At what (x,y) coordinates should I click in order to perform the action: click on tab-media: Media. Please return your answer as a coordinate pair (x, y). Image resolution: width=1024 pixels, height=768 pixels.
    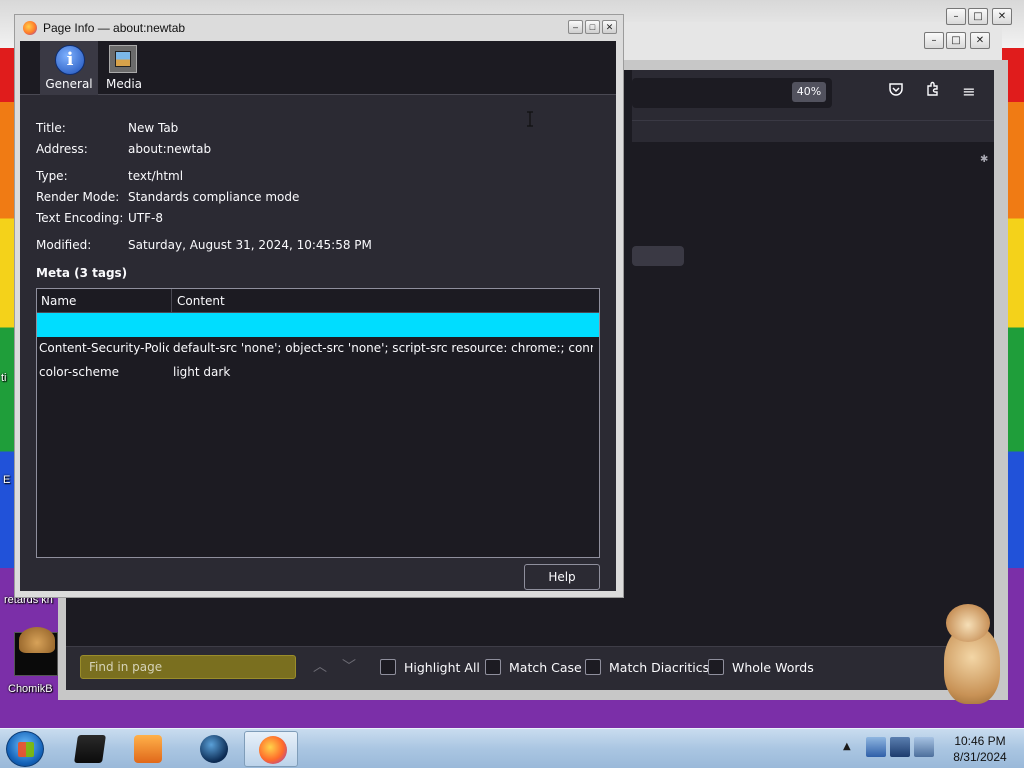
    Looking at the image, I should click on (124, 68).